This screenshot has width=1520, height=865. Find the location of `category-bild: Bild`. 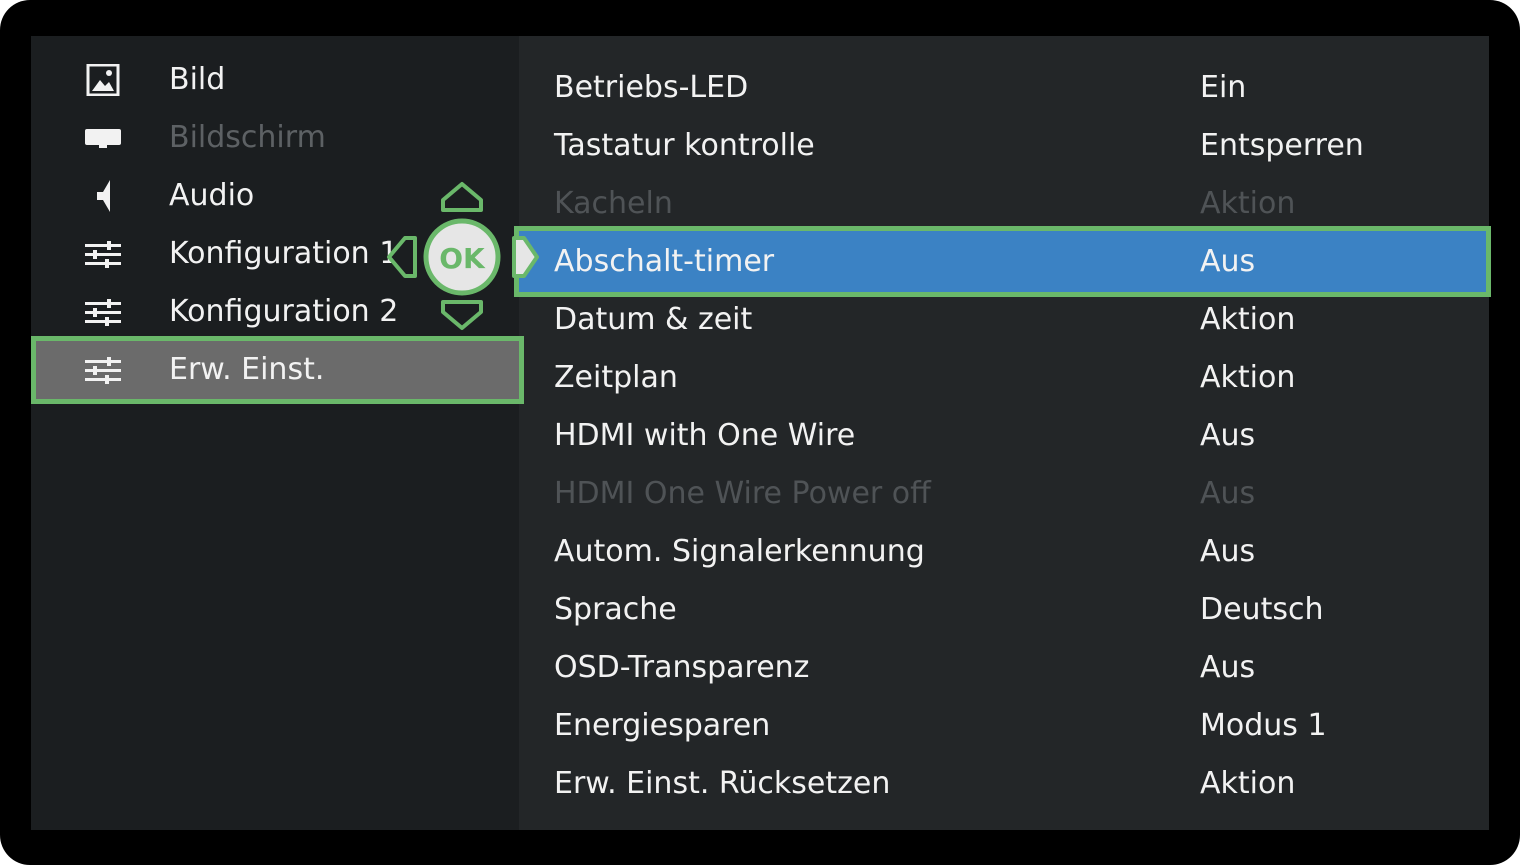

category-bild: Bild is located at coordinates (275, 80).